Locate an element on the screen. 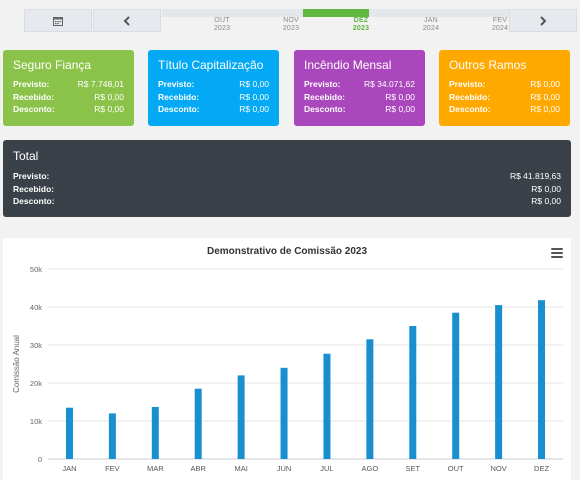 Image resolution: width=580 pixels, height=480 pixels. y-tick-label: 30k is located at coordinates (36, 345).